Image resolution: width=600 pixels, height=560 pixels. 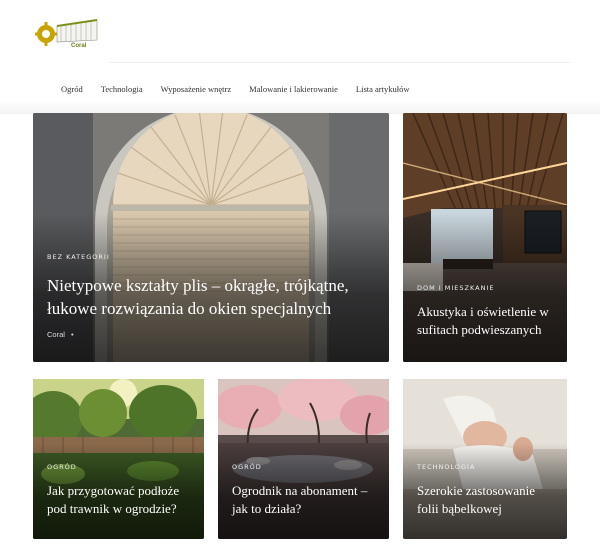 I want to click on nav-item-malowanie: Malowanie i lakierowanie, so click(x=293, y=89).